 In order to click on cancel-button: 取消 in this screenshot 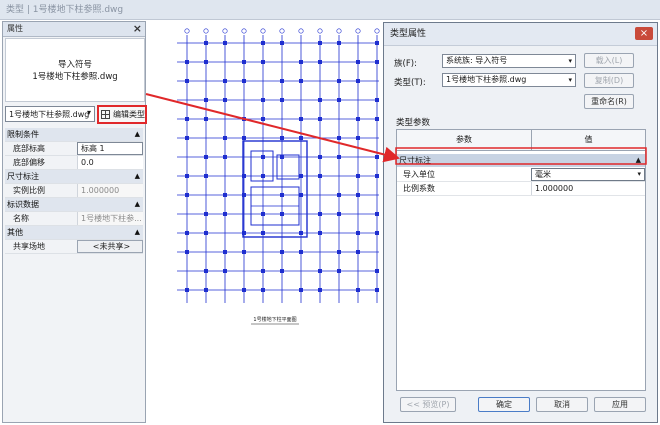, I will do `click(562, 404)`.